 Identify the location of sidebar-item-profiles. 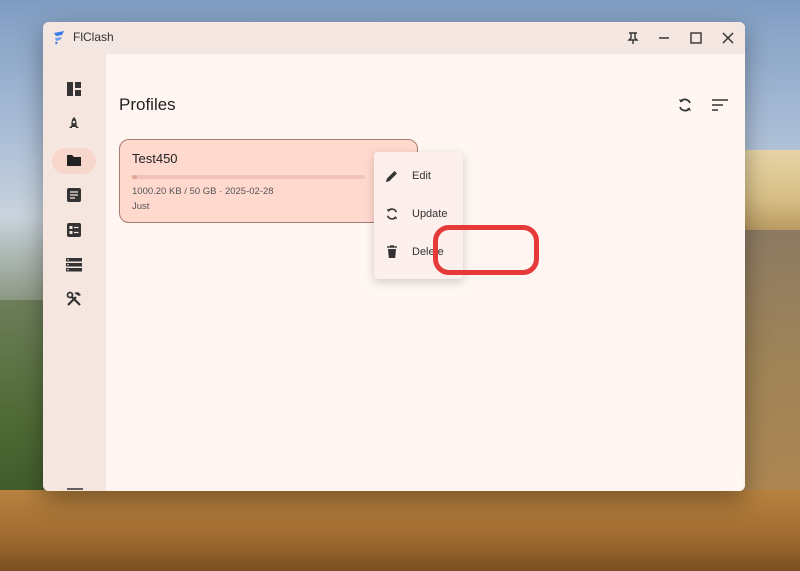
(74, 161).